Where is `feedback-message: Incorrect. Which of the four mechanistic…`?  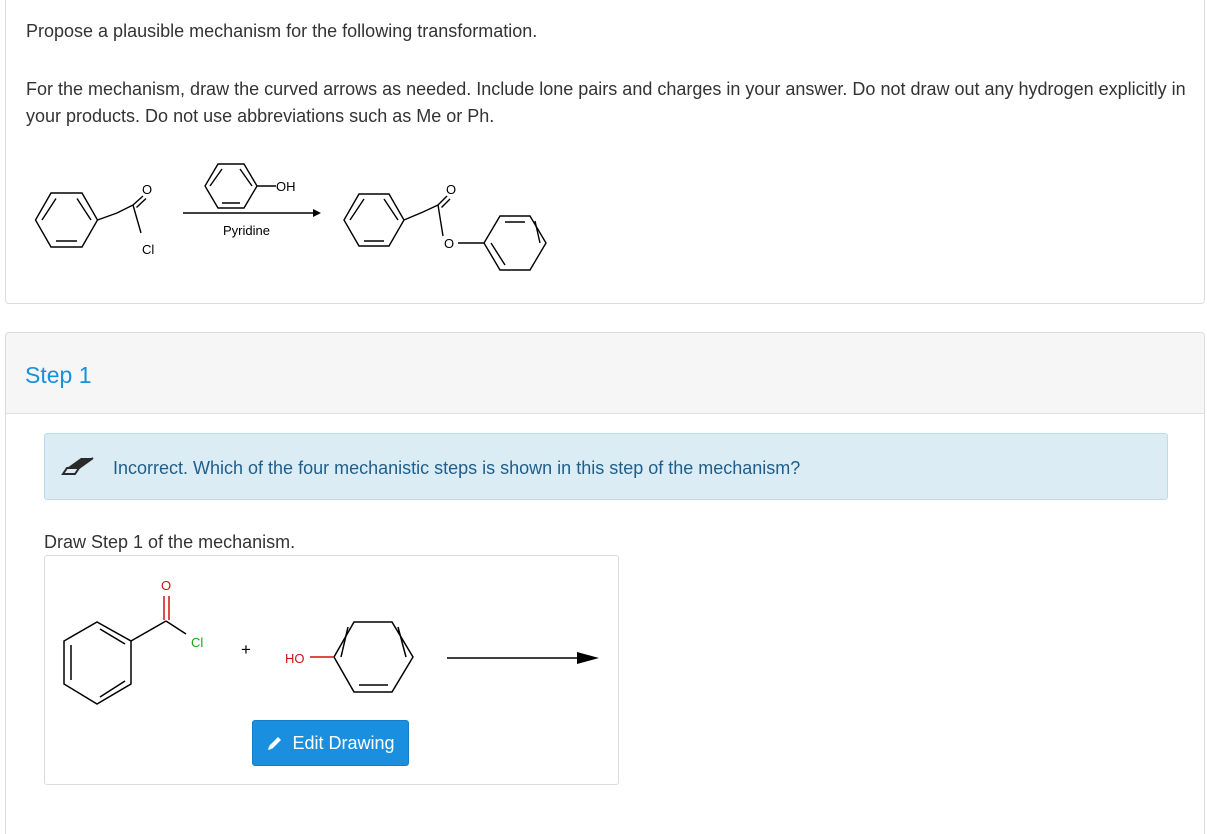 feedback-message: Incorrect. Which of the four mechanistic… is located at coordinates (606, 466).